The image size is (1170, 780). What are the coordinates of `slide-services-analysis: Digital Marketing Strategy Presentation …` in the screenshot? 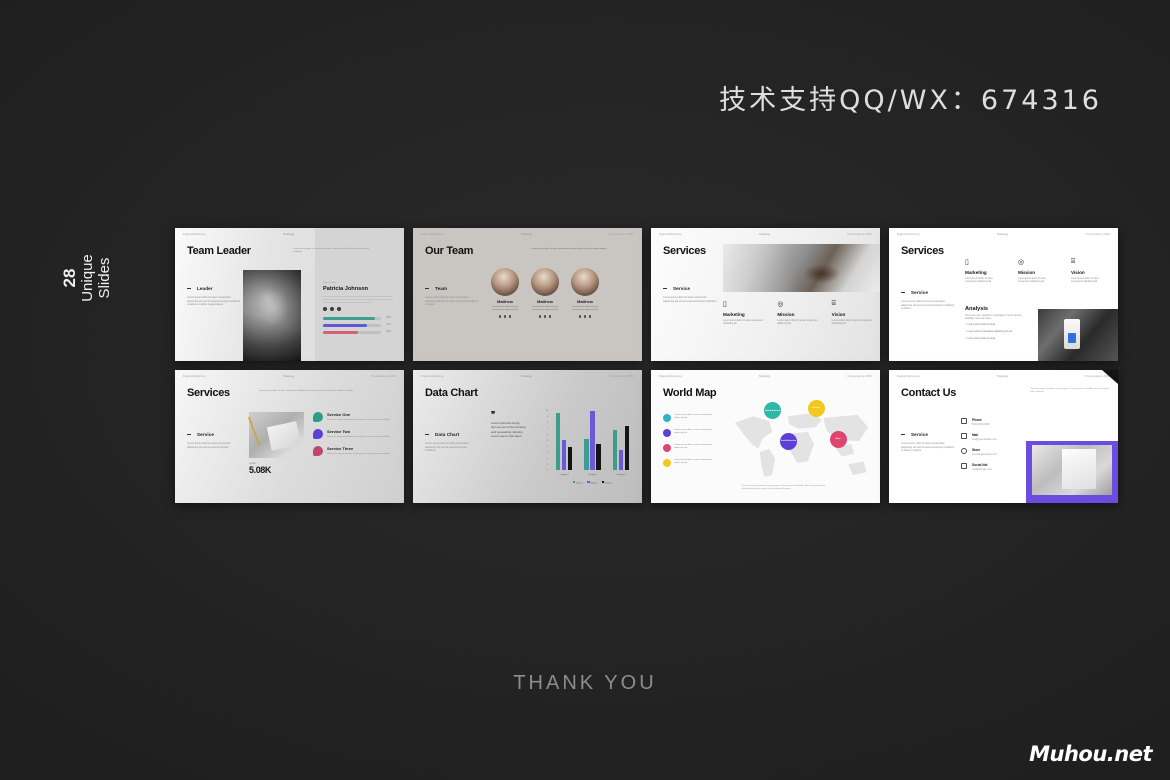 It's located at (1003, 294).